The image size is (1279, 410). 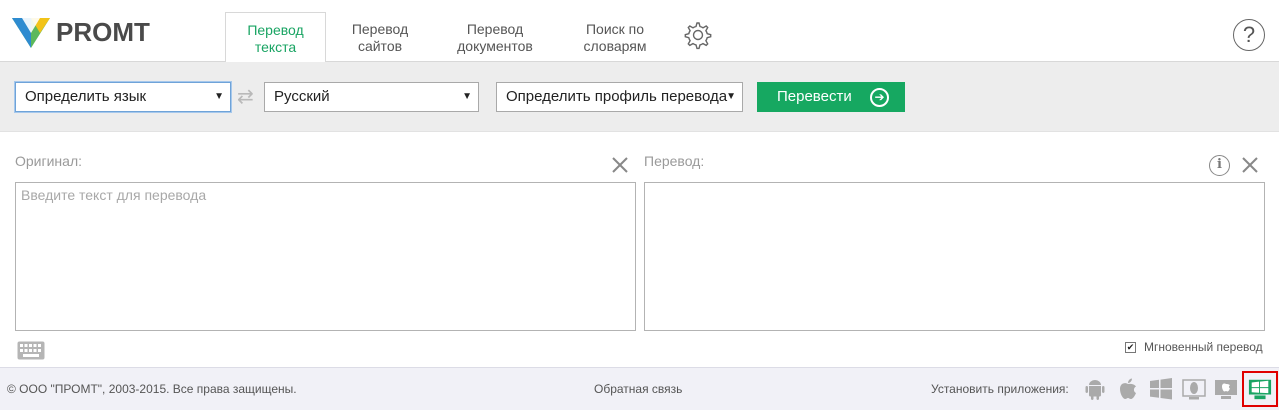 What do you see at coordinates (1203, 347) in the screenshot?
I see `instant-translation-label: Мгновенный перевод` at bounding box center [1203, 347].